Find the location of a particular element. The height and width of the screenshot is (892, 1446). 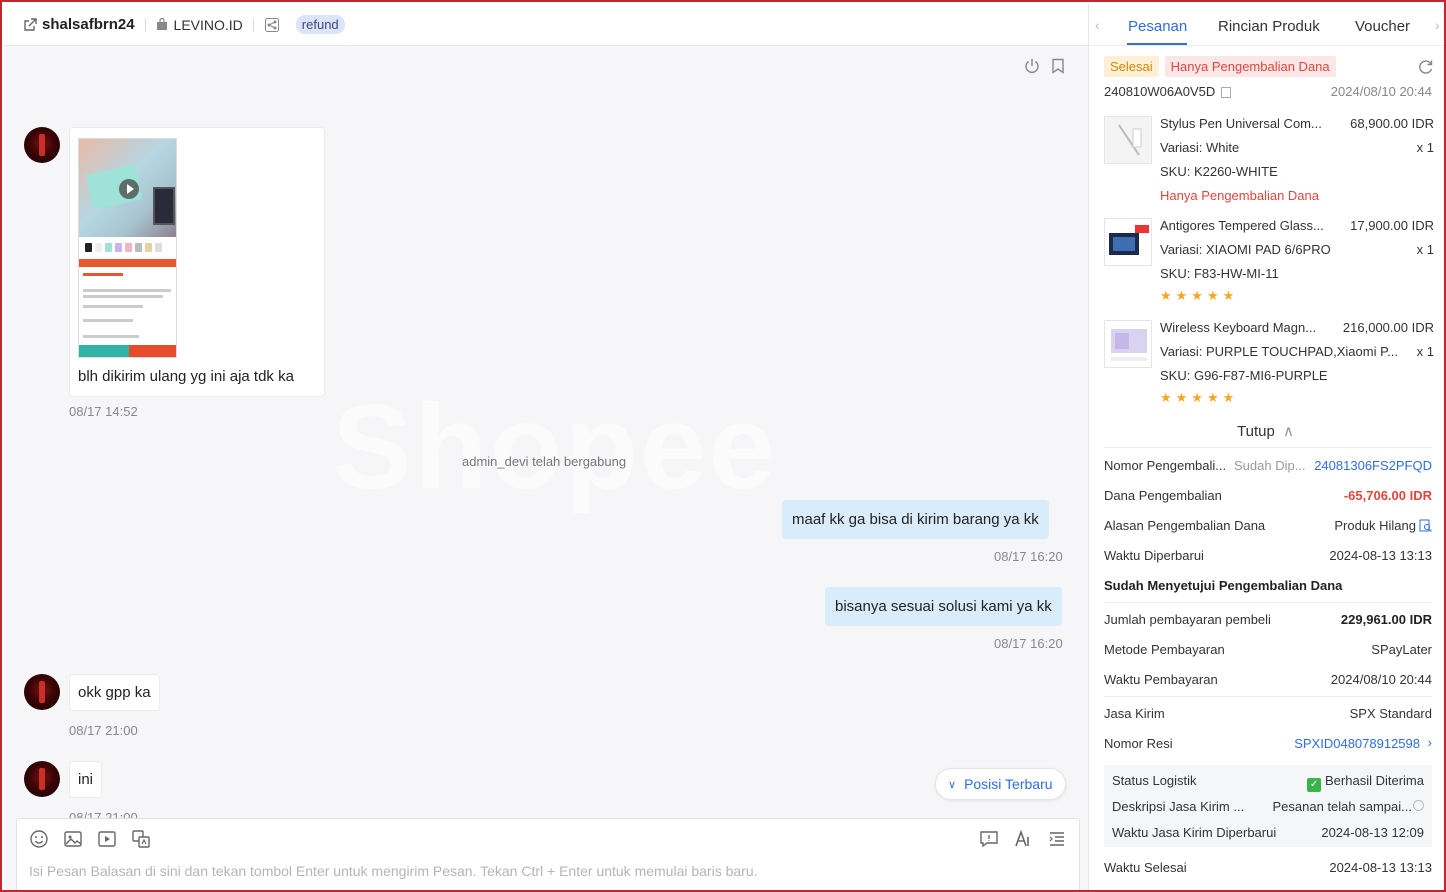

completed-label: Waktu Selesai is located at coordinates (1145, 867).